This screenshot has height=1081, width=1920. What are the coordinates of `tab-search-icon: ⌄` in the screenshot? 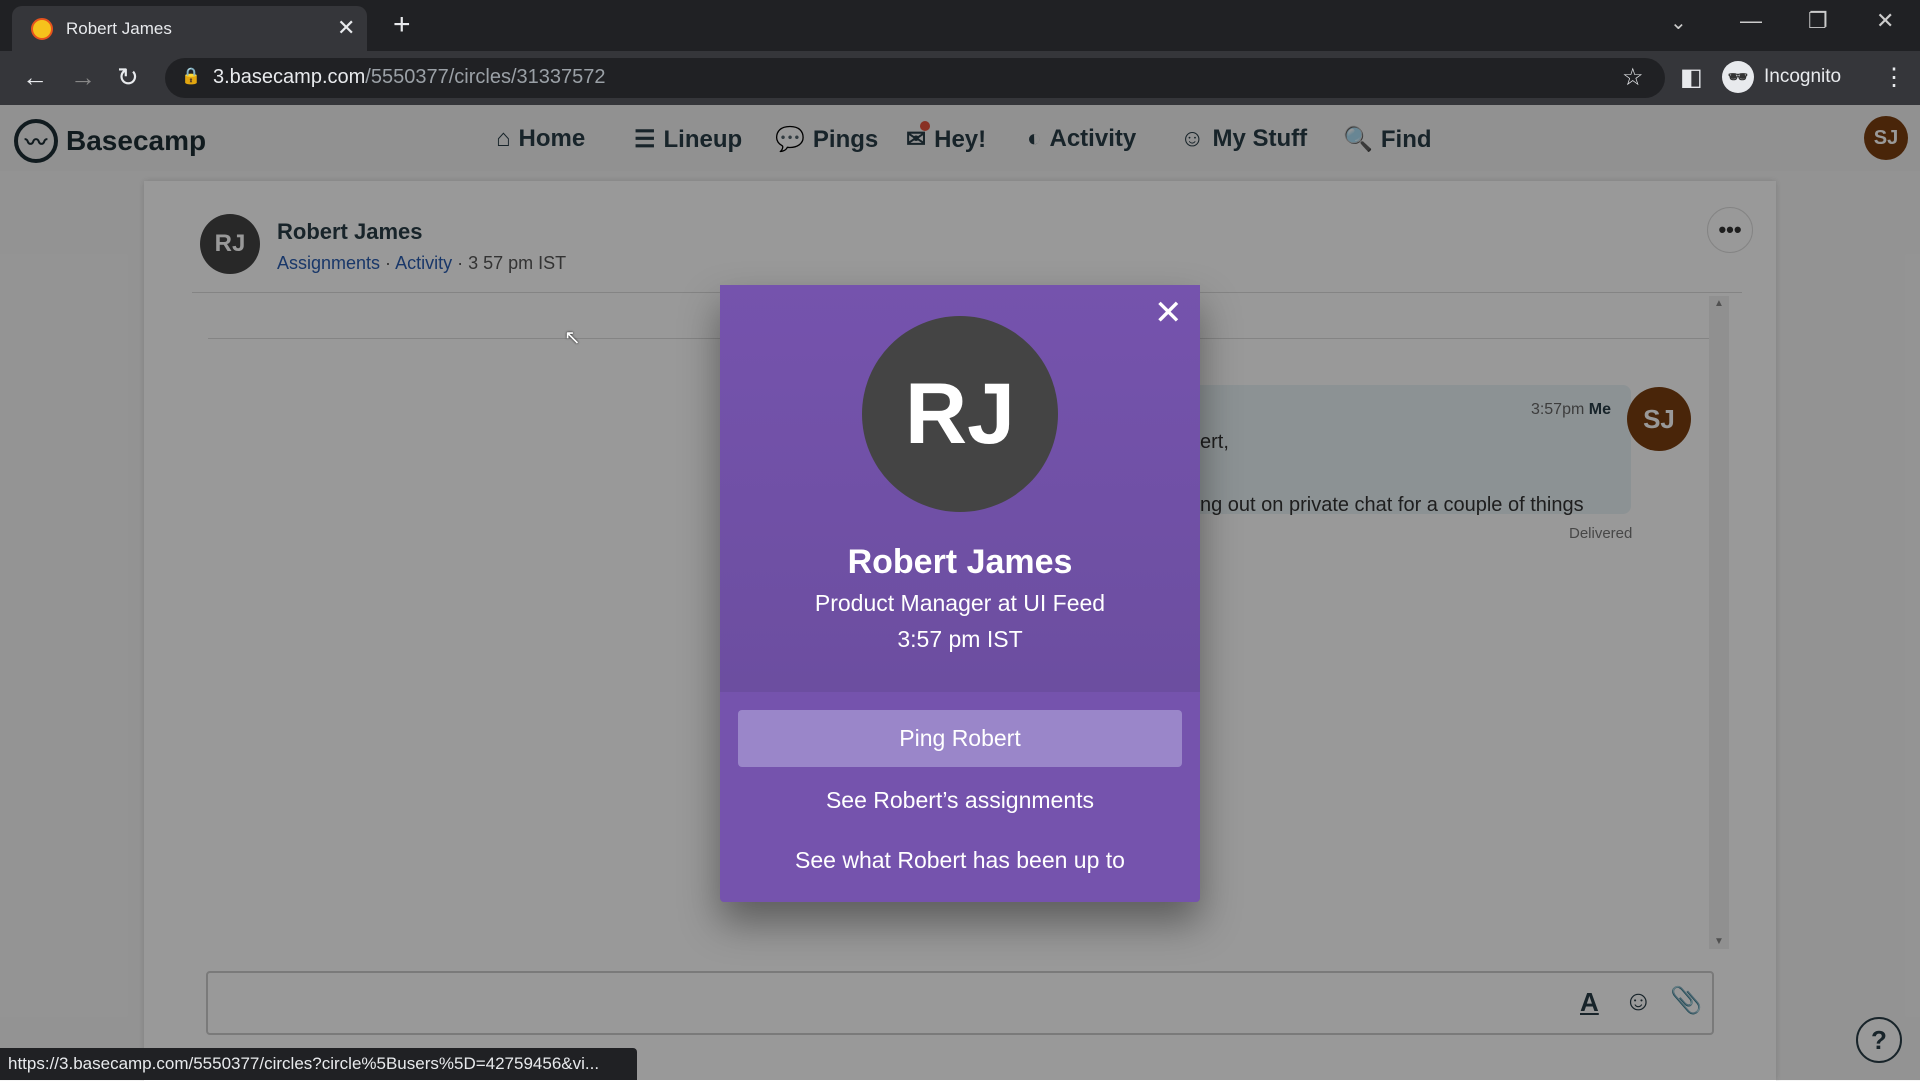 It's located at (1678, 22).